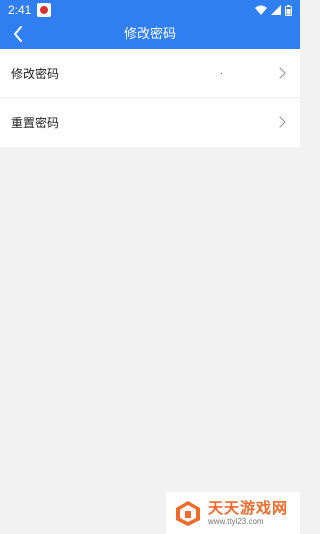 The image size is (320, 534). I want to click on app-notification-icon, so click(44, 10).